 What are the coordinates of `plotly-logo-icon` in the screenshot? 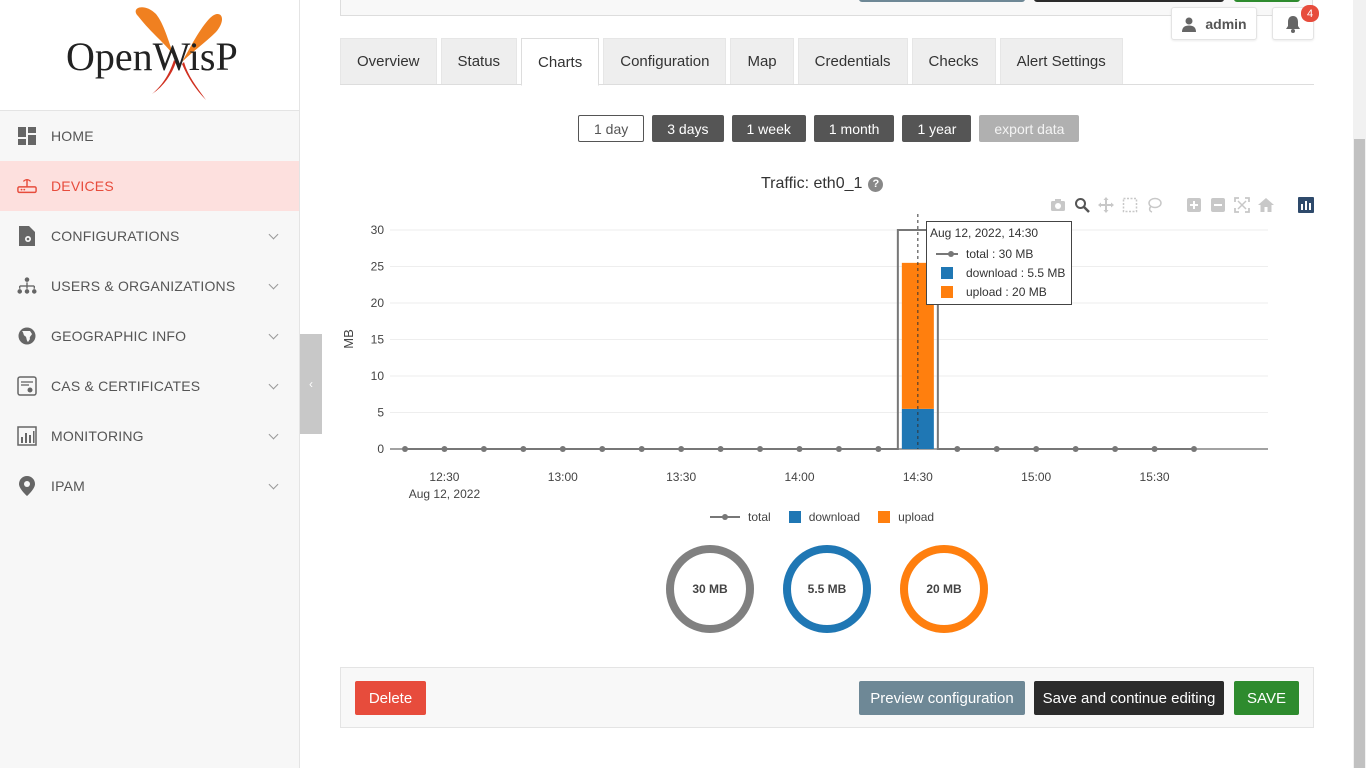 It's located at (1306, 205).